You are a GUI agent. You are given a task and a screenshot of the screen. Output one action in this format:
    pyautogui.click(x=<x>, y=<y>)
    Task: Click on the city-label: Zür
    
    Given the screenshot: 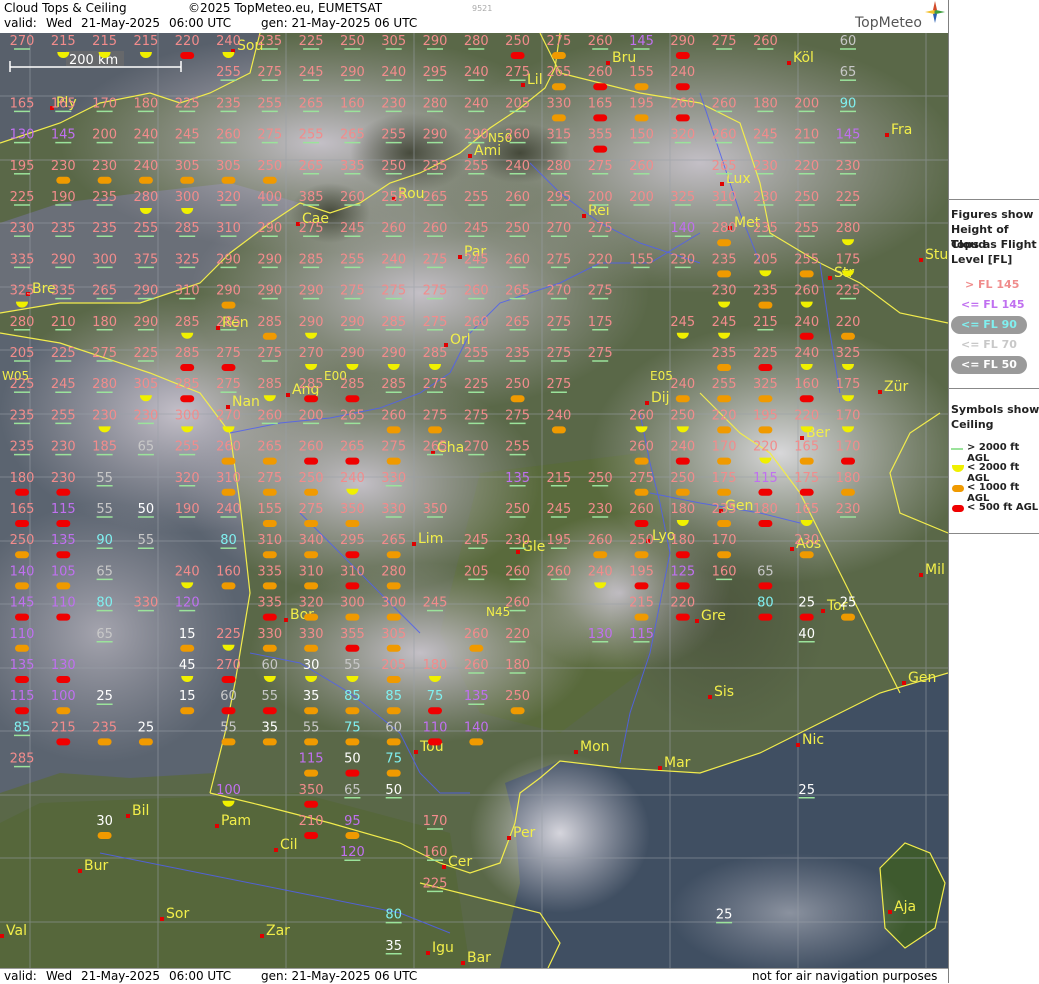 What is the action you would take?
    pyautogui.click(x=896, y=387)
    